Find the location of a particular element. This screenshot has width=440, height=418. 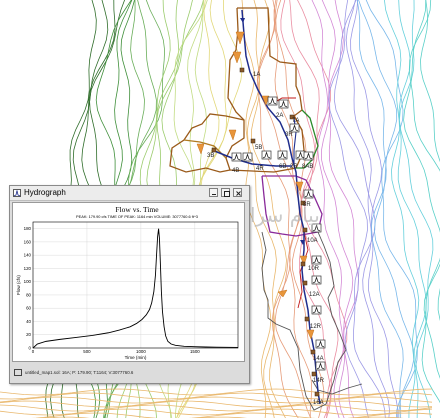

watermark-text: پیام سرا is located at coordinates (285, 215).